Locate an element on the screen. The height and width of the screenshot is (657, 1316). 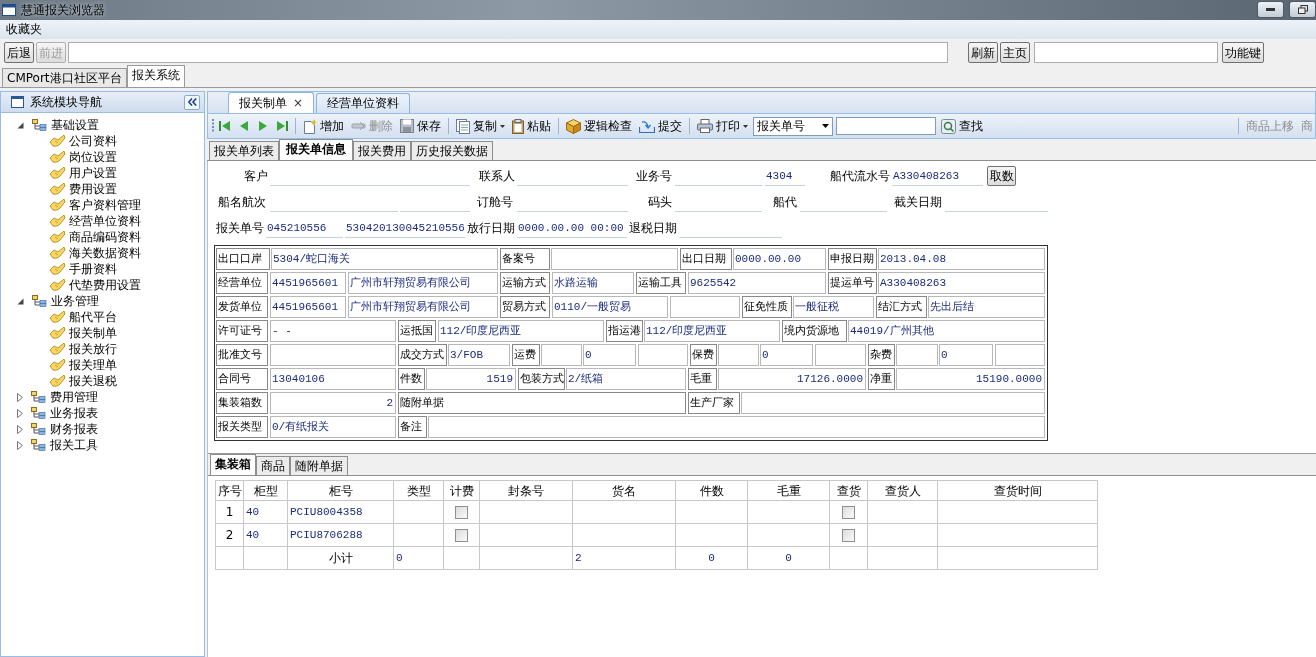
close-button: × is located at coordinates (298, 103).